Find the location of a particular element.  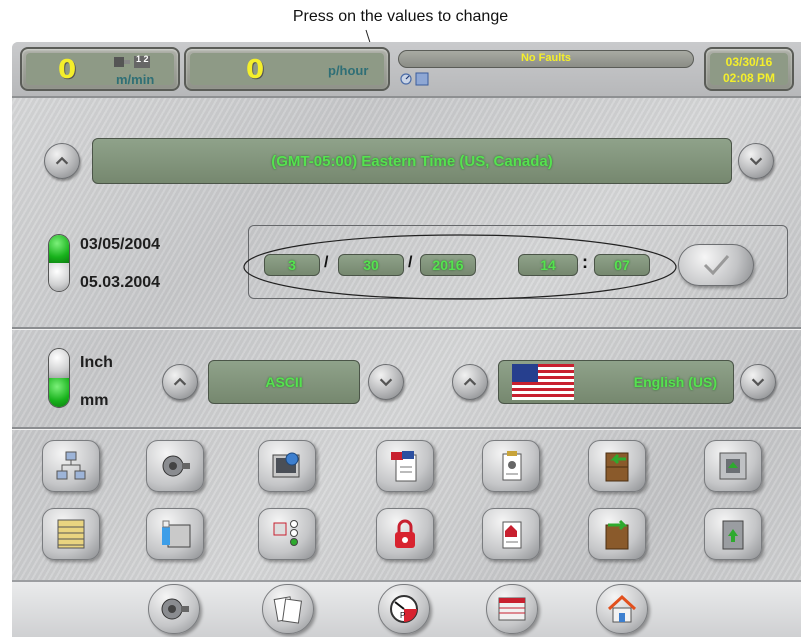

network-diagram-icon is located at coordinates (71, 465).